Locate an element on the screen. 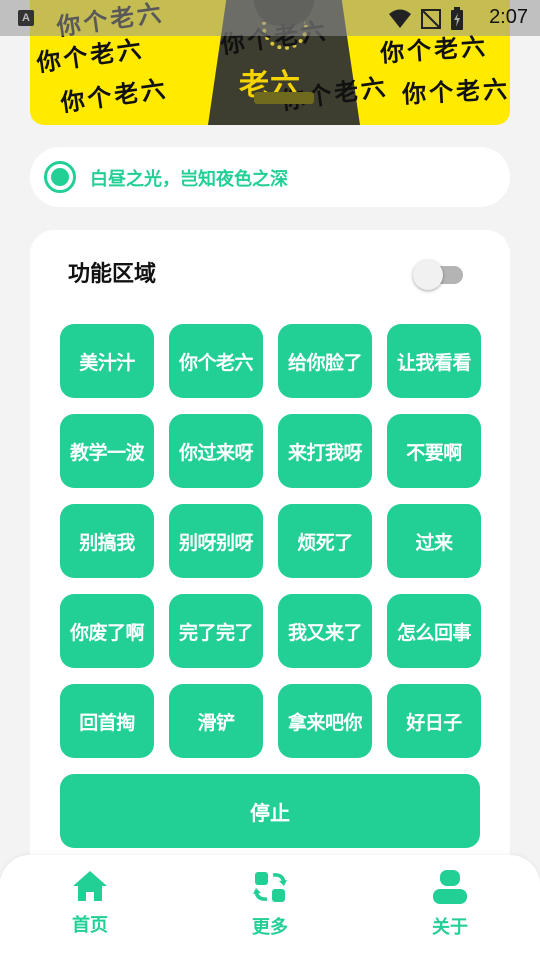 The height and width of the screenshot is (960, 540). status-time: 2:07 is located at coordinates (508, 17).